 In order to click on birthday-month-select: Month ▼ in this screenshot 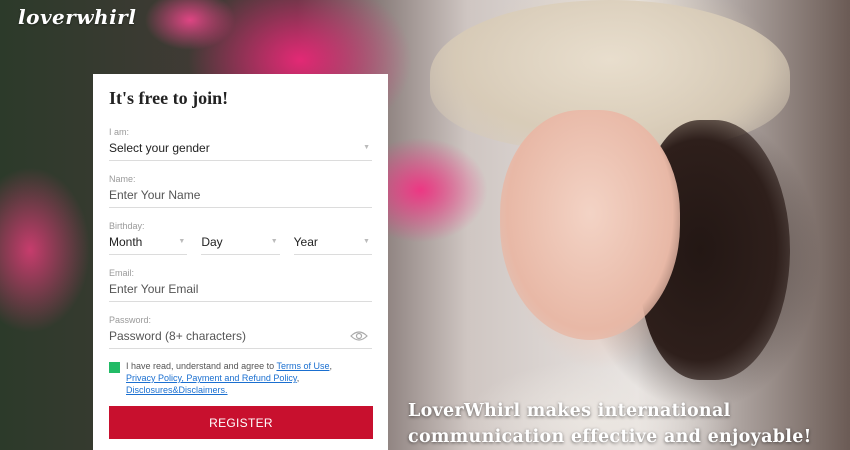, I will do `click(148, 245)`.